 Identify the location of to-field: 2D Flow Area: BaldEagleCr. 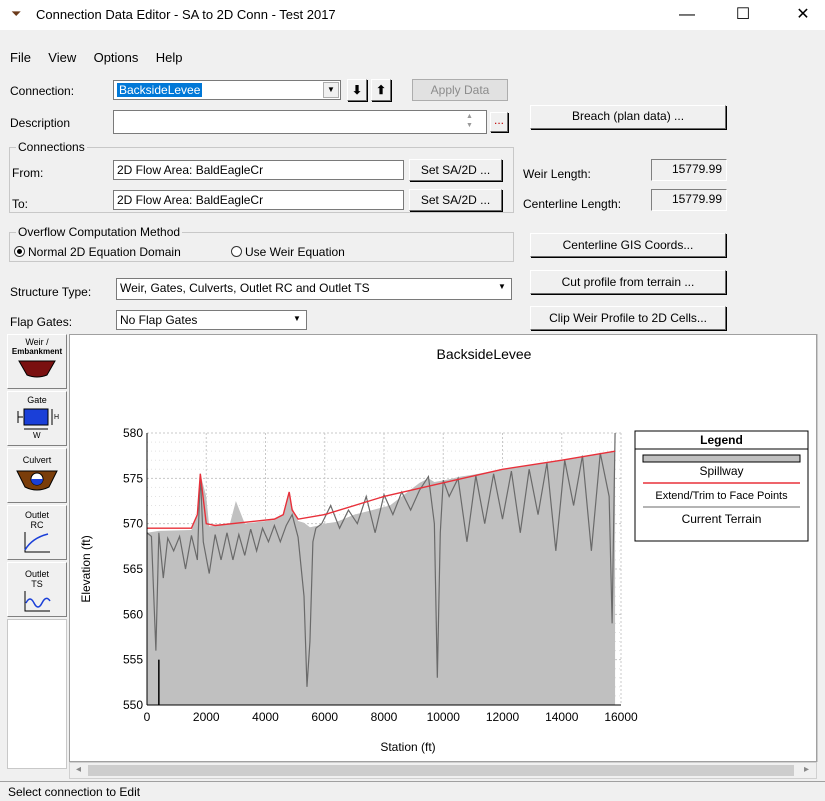
(258, 200).